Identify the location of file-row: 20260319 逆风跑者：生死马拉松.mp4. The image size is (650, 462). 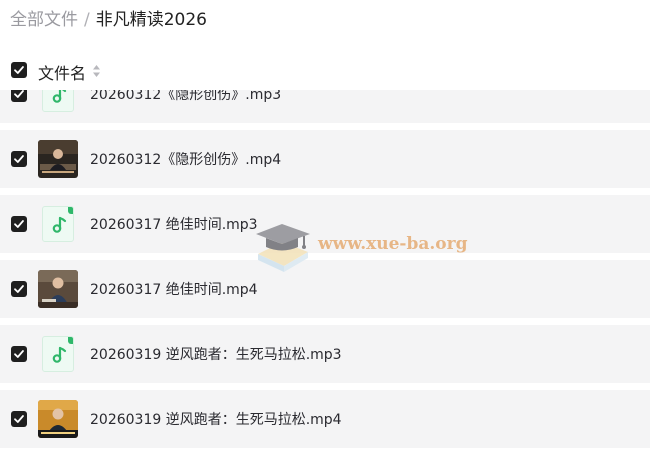
(325, 419).